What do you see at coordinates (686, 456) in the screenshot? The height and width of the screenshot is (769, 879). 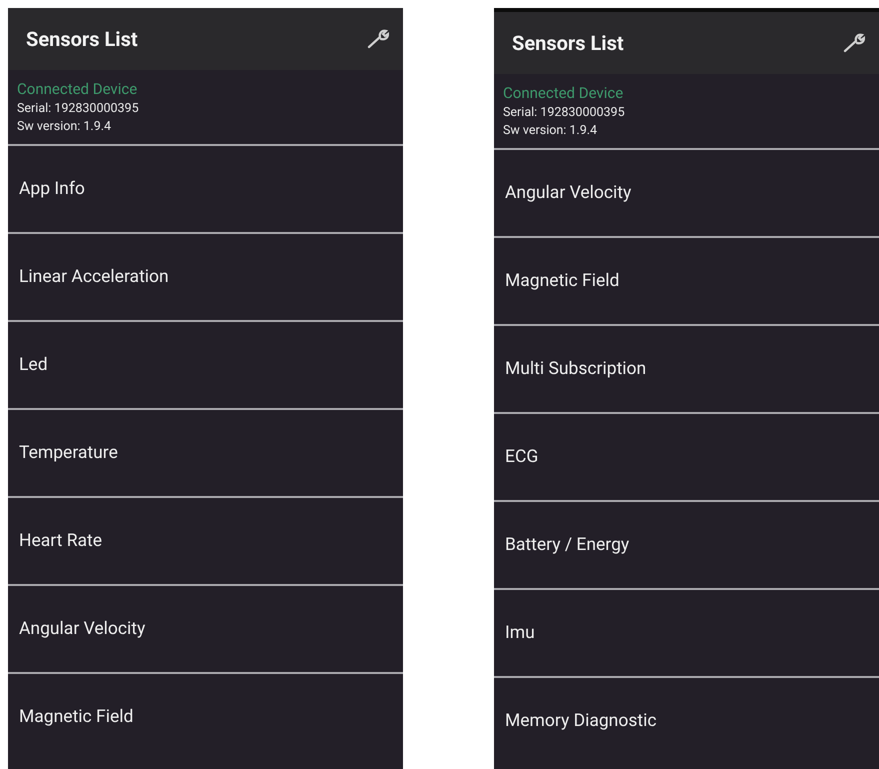 I see `sensor-list-item: ECG` at bounding box center [686, 456].